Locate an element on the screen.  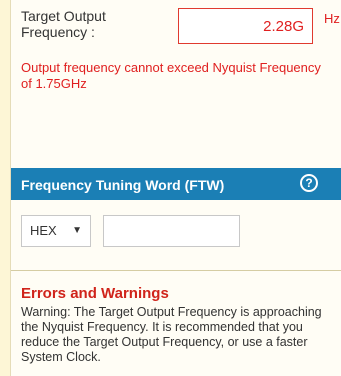
ftw-format-select: HEX ▼ is located at coordinates (56, 231).